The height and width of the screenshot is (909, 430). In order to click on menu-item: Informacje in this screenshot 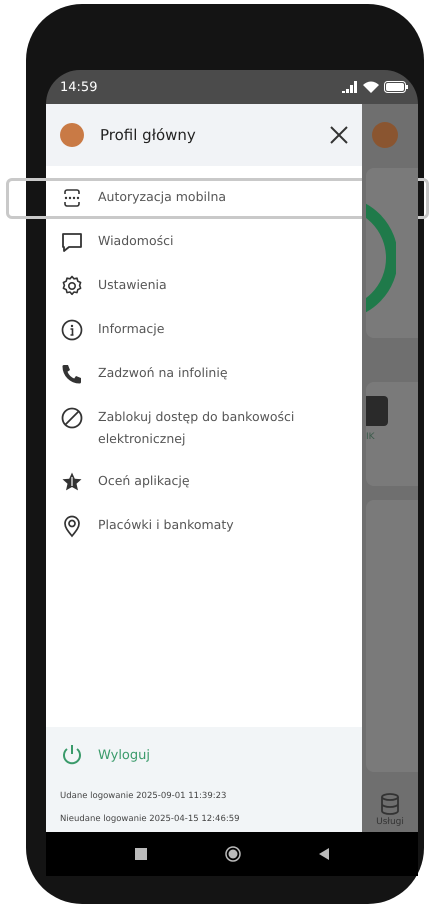, I will do `click(204, 330)`.